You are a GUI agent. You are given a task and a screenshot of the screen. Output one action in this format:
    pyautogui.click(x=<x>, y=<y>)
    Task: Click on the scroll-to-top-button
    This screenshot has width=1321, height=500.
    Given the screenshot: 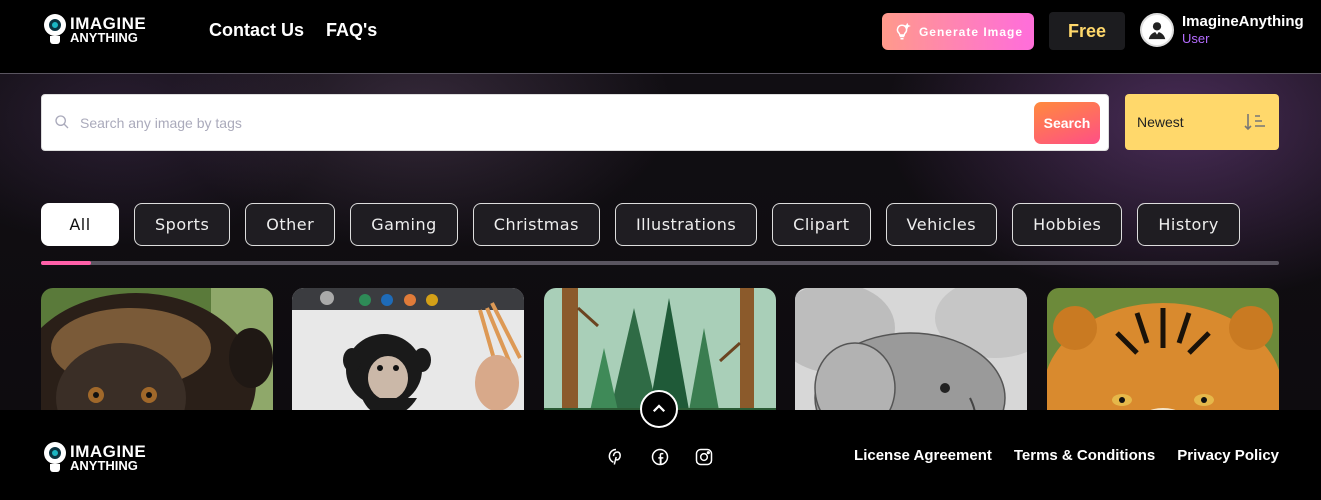 What is the action you would take?
    pyautogui.click(x=659, y=409)
    